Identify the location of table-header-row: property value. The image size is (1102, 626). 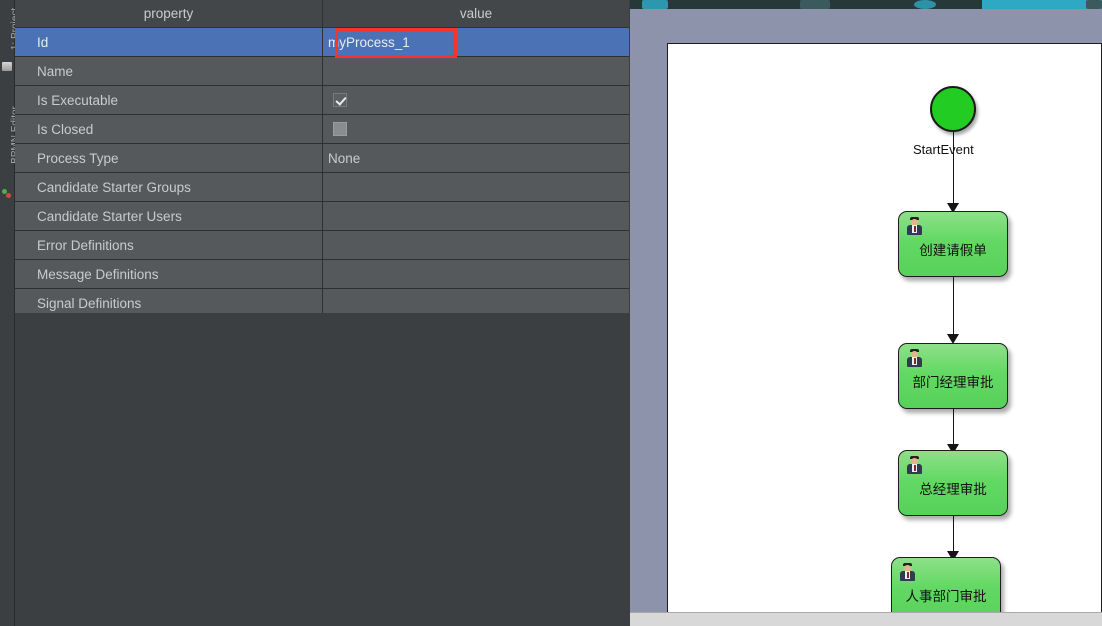
(322, 14).